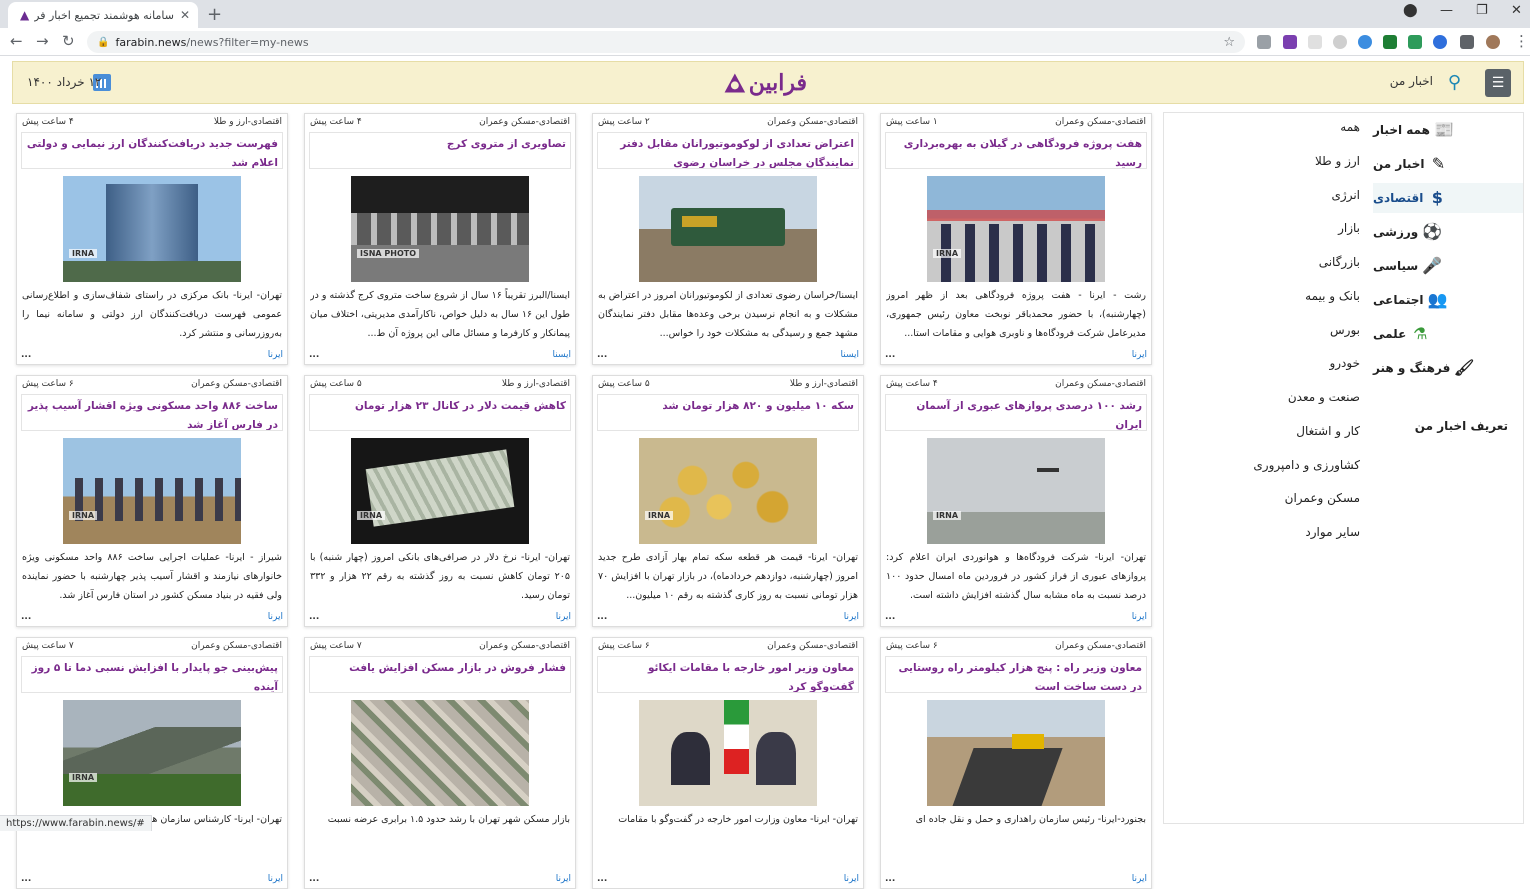 The width and height of the screenshot is (1530, 889). Describe the element at coordinates (440, 150) in the screenshot. I see `card-title: تصاویری از متروی کرج` at that location.